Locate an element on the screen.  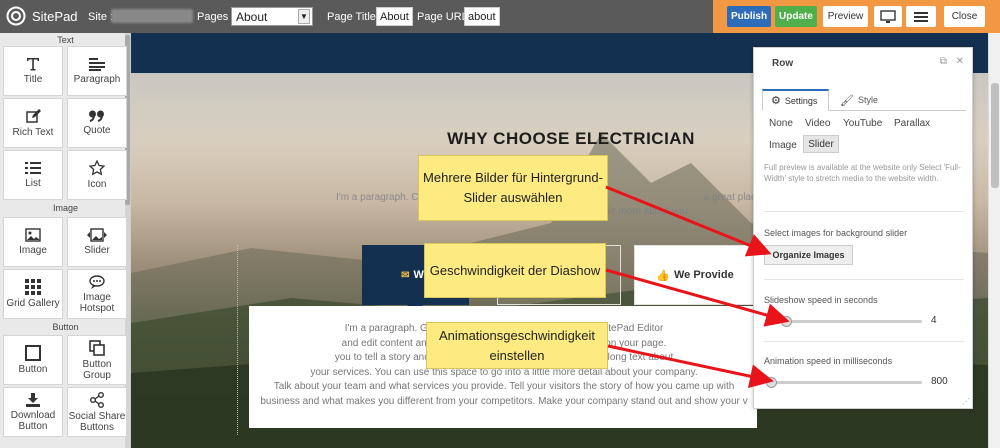
pages-select-value: About is located at coordinates (252, 16).